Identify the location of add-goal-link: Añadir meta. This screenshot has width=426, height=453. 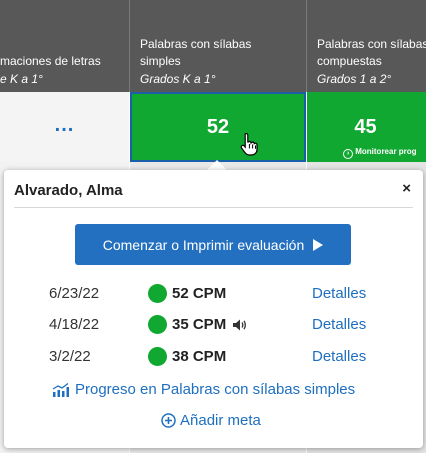
(211, 420).